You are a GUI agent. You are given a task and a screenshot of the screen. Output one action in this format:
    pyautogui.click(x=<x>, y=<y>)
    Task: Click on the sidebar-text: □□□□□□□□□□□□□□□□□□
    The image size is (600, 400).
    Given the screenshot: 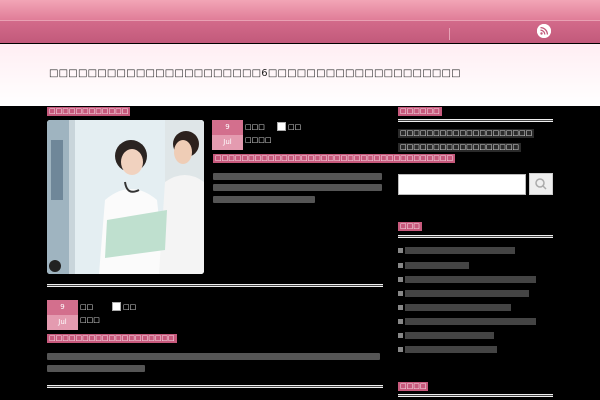 What is the action you would take?
    pyautogui.click(x=460, y=147)
    